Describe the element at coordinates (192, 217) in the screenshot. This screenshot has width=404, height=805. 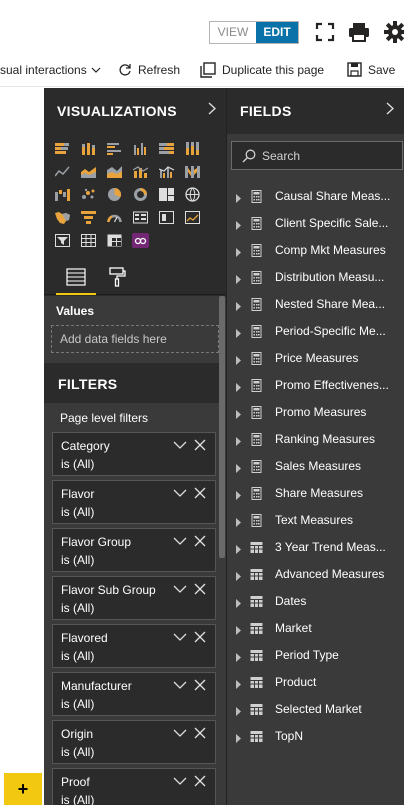
I see `kpi-icon` at that location.